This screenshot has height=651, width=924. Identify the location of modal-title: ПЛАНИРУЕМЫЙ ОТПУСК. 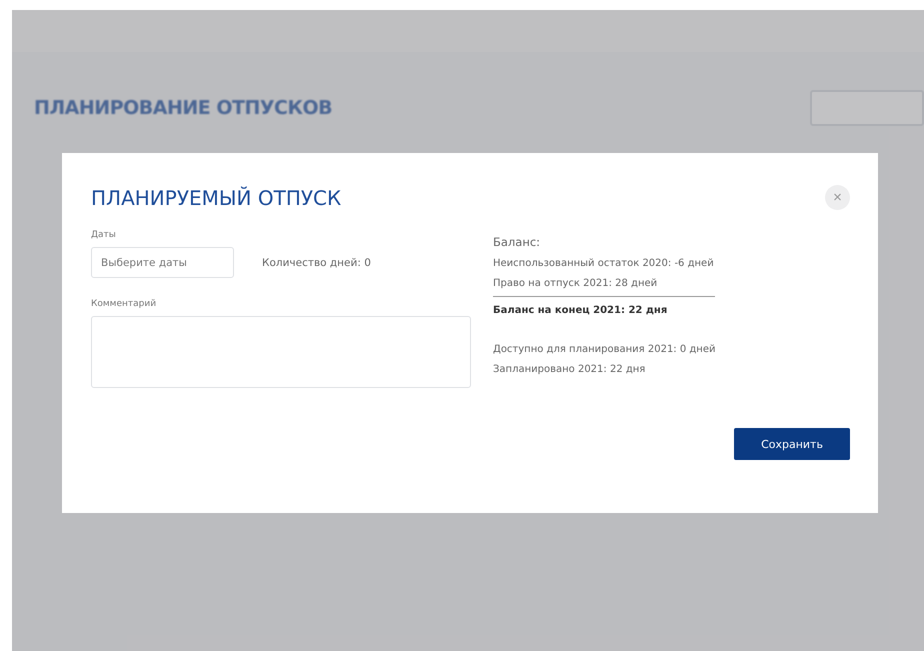
(216, 198).